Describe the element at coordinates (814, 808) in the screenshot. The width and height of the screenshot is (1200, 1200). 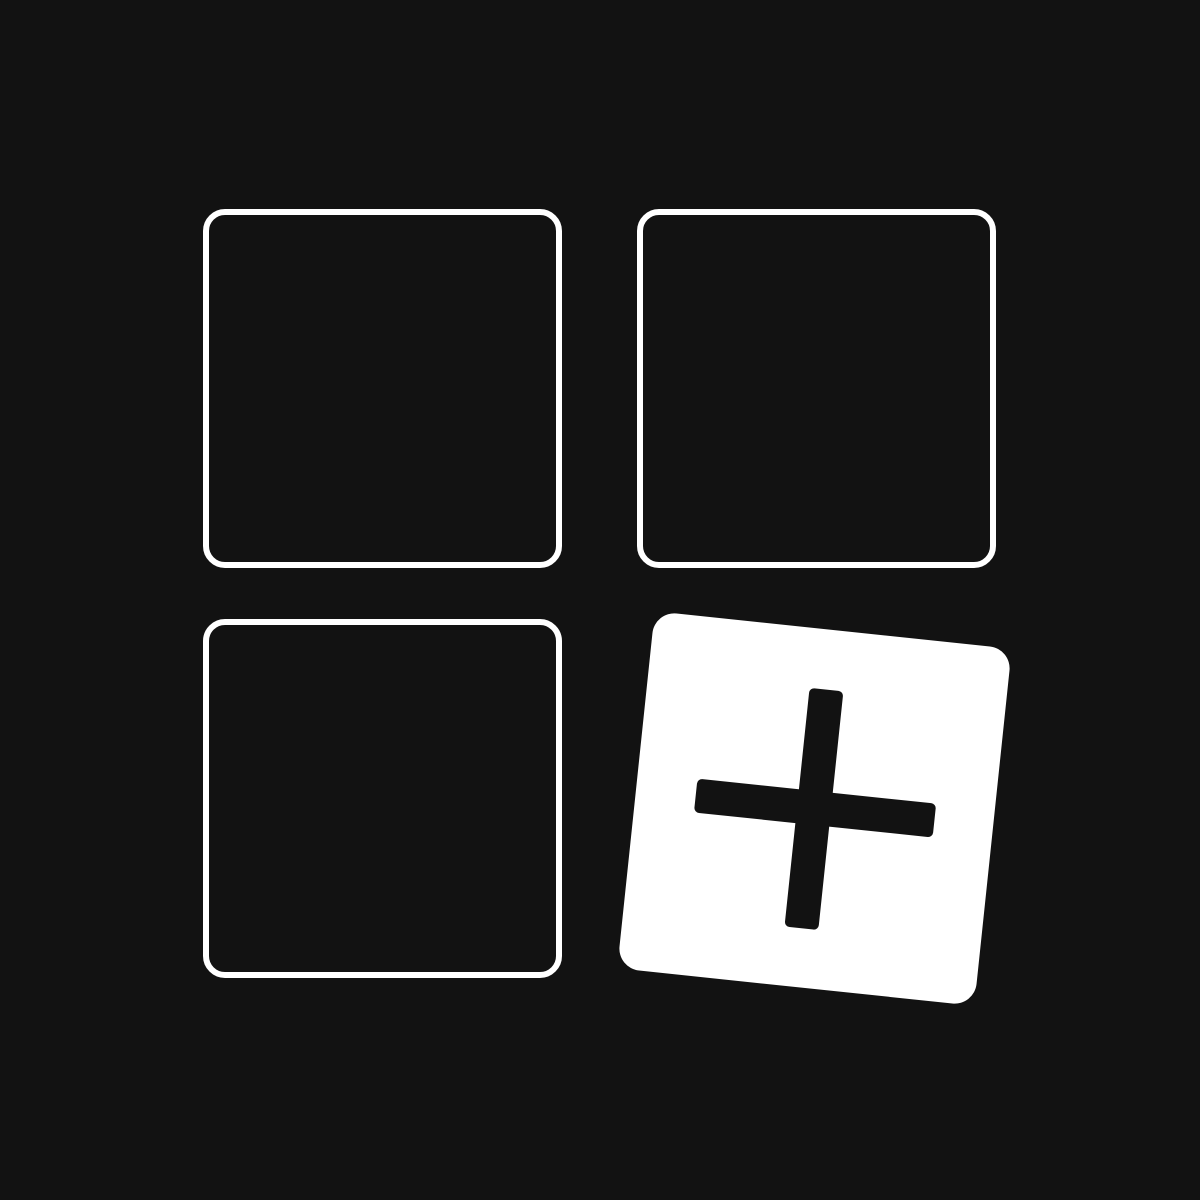
I see `add-tile` at that location.